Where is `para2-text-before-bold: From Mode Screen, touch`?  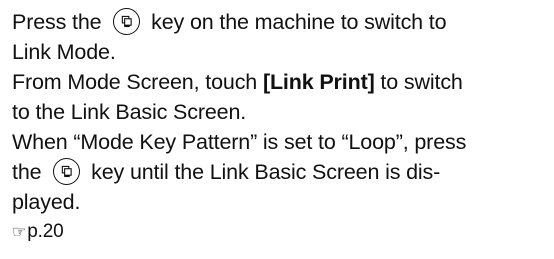
para2-text-before-bold: From Mode Screen, touch is located at coordinates (137, 82).